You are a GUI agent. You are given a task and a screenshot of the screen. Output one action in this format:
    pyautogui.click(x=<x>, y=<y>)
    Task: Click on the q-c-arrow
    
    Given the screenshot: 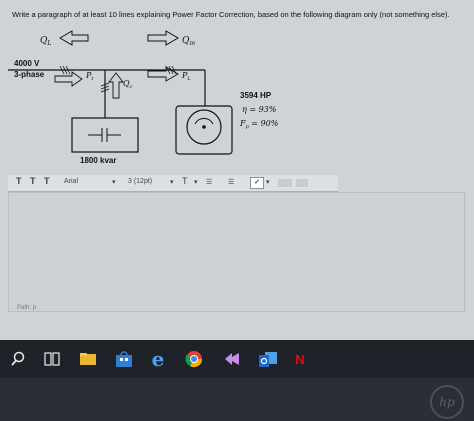 What is the action you would take?
    pyautogui.click(x=116, y=85)
    